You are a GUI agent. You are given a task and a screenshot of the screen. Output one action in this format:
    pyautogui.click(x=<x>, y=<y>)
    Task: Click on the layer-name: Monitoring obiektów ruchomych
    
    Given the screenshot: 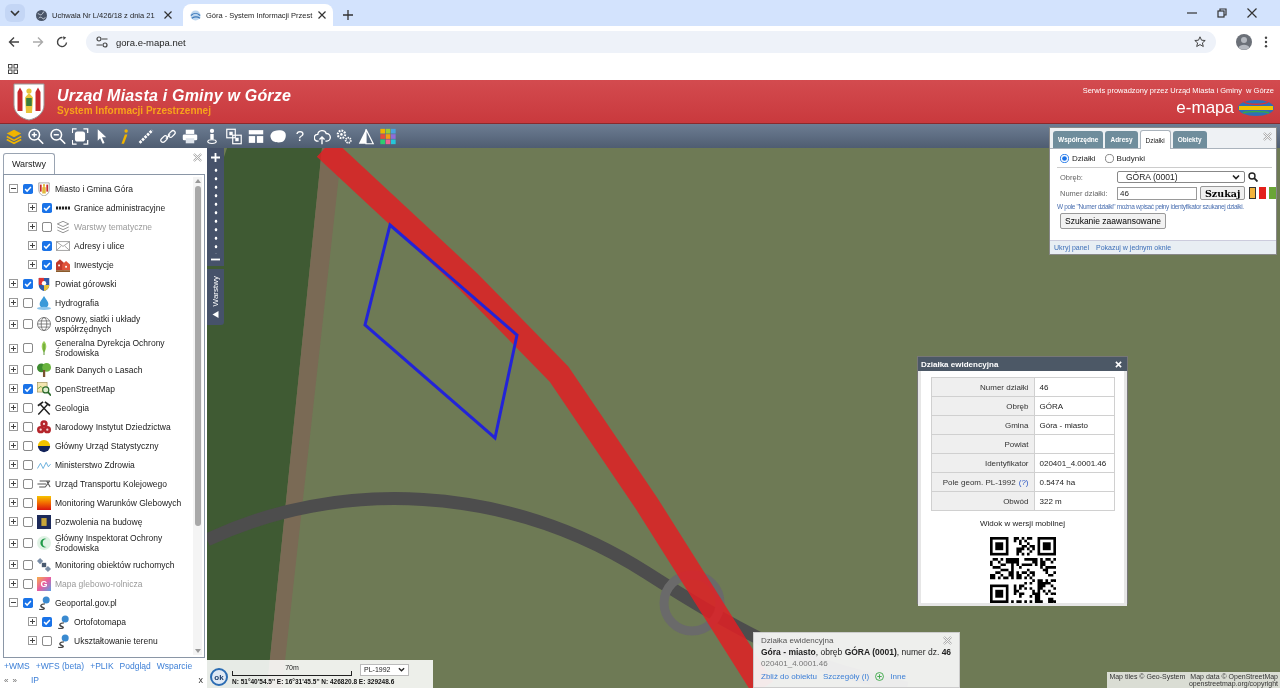 What is the action you would take?
    pyautogui.click(x=115, y=564)
    